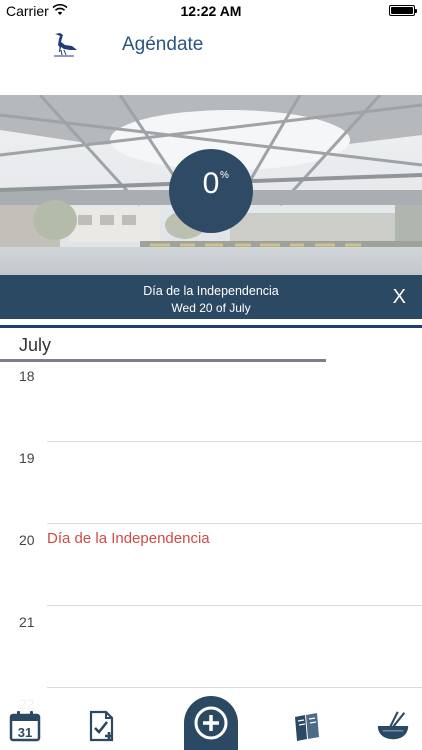 Image resolution: width=422 pixels, height=750 pixels. What do you see at coordinates (35, 345) in the screenshot?
I see `month-label: July` at bounding box center [35, 345].